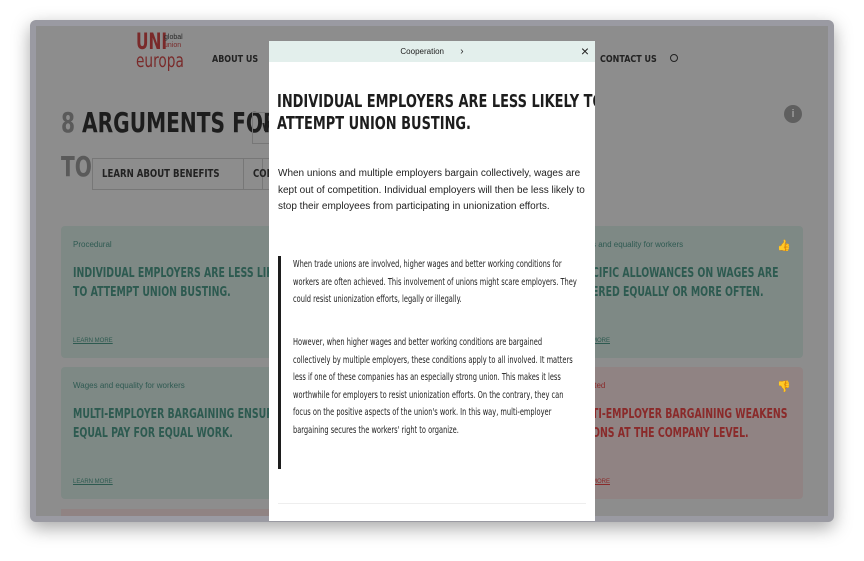  Describe the element at coordinates (129, 385) in the screenshot. I see `card-category: Wages and equality for workers` at that location.